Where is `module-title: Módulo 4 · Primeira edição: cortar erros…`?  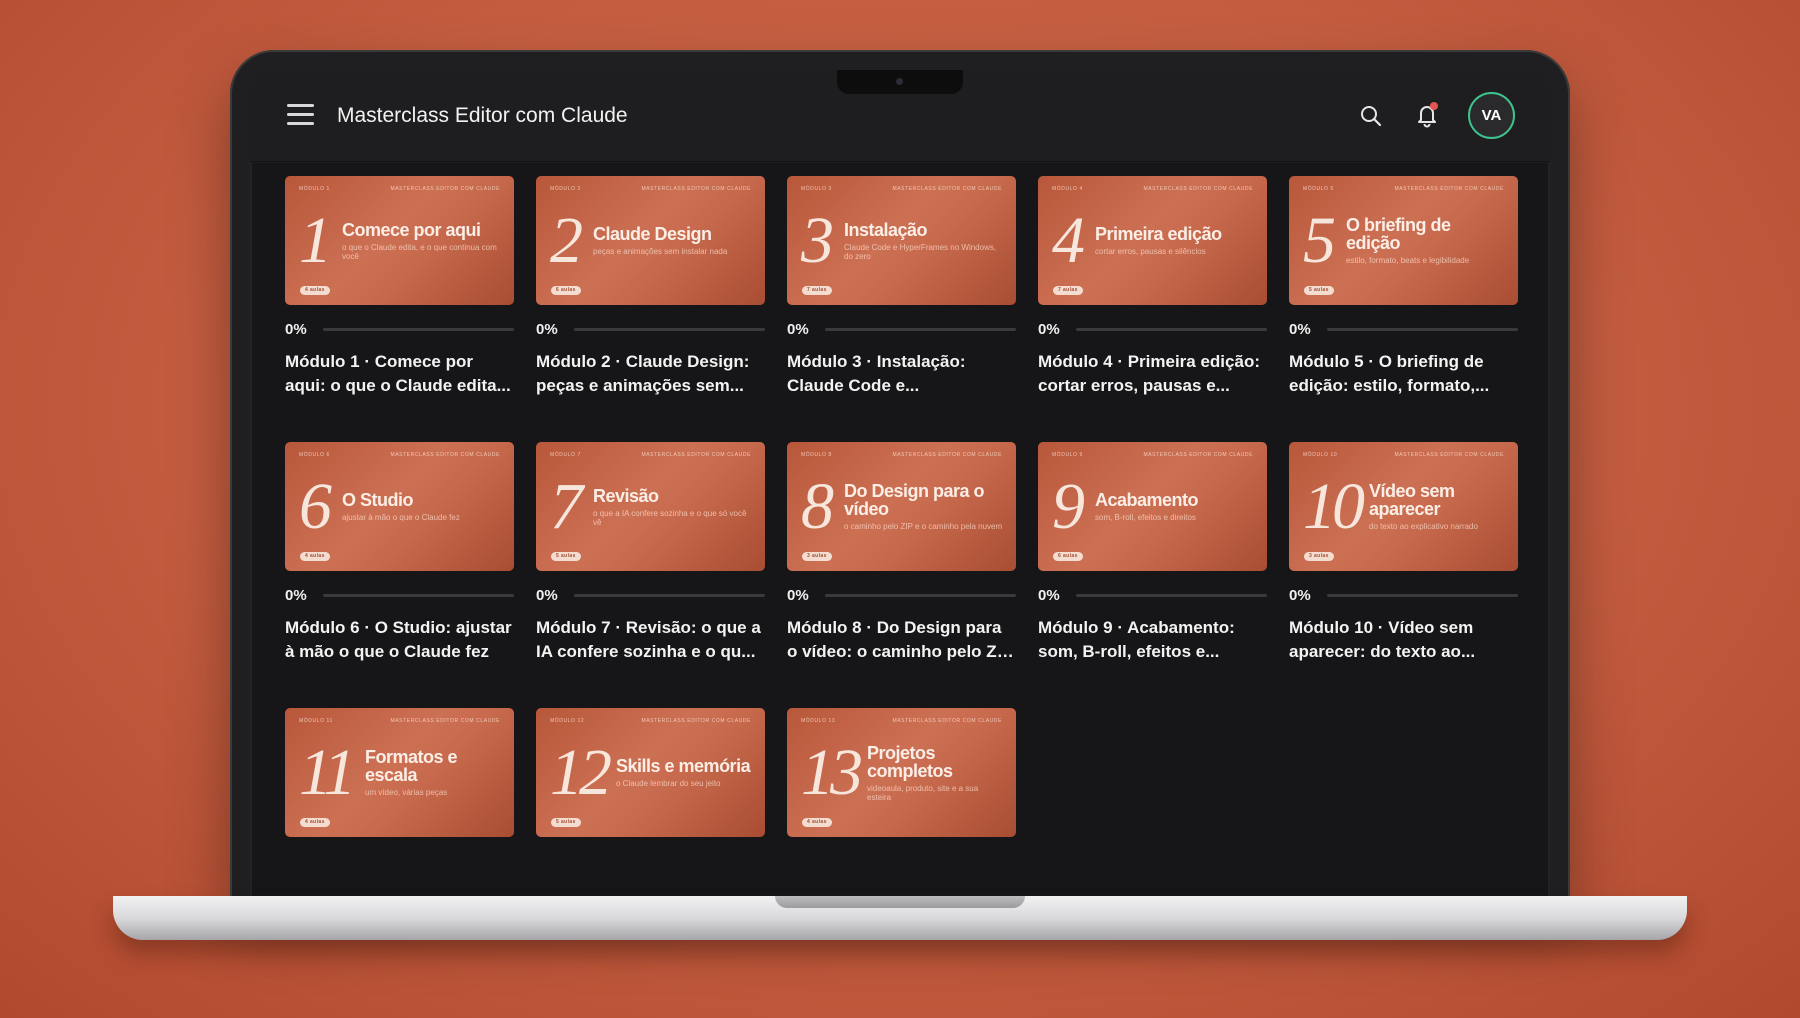 module-title: Módulo 4 · Primeira edição: cortar erros… is located at coordinates (1152, 374).